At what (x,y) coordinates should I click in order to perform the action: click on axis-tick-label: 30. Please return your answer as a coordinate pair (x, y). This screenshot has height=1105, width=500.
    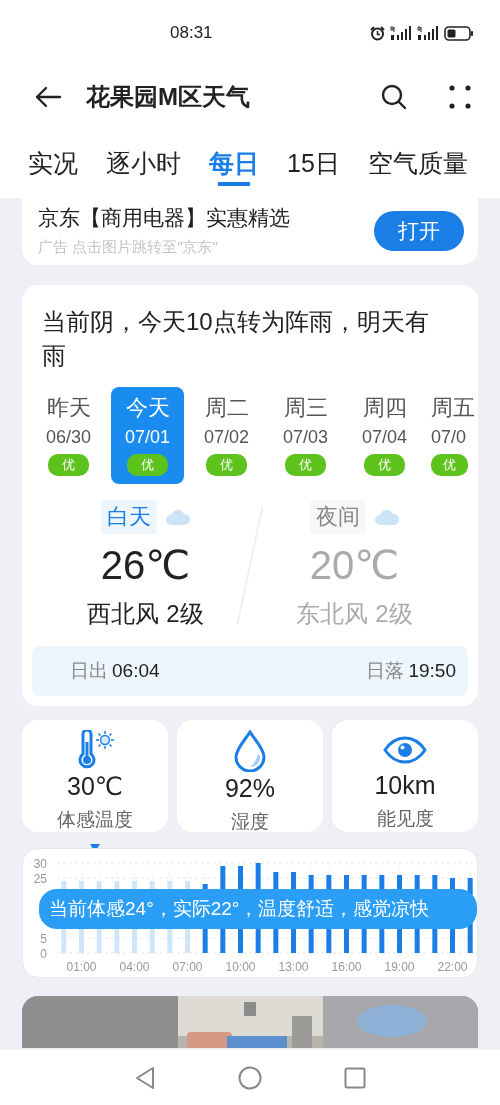
    Looking at the image, I should click on (40, 864).